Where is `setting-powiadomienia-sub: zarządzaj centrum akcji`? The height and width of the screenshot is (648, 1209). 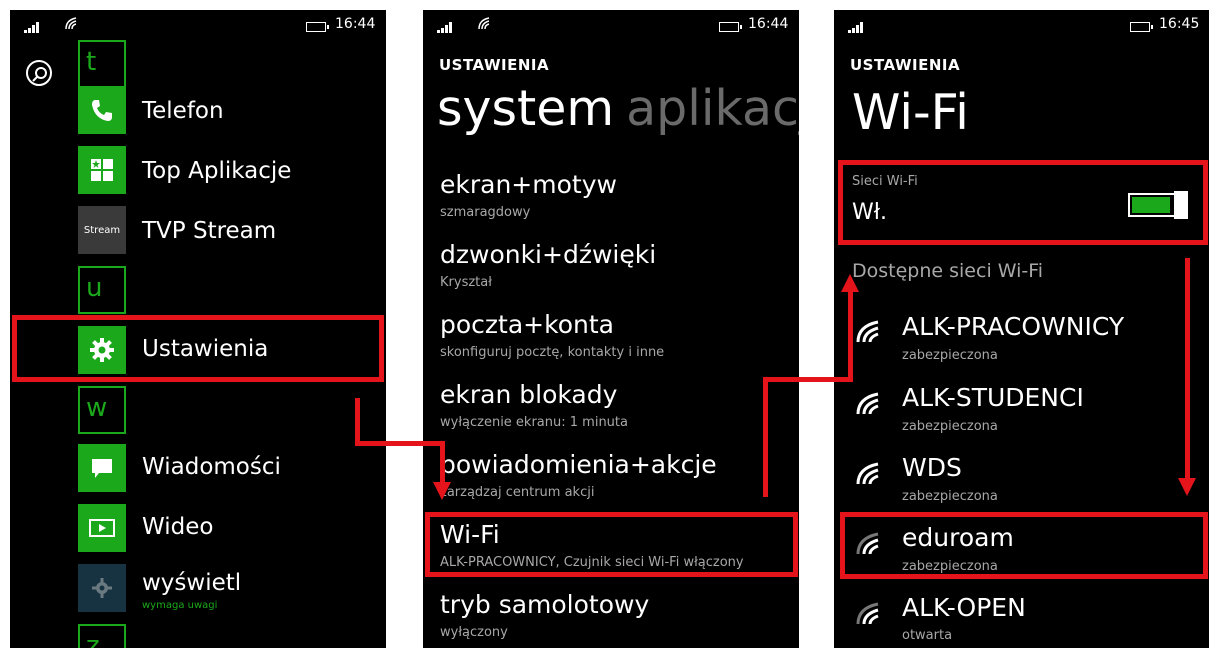 setting-powiadomienia-sub: zarządzaj centrum akcji is located at coordinates (517, 492).